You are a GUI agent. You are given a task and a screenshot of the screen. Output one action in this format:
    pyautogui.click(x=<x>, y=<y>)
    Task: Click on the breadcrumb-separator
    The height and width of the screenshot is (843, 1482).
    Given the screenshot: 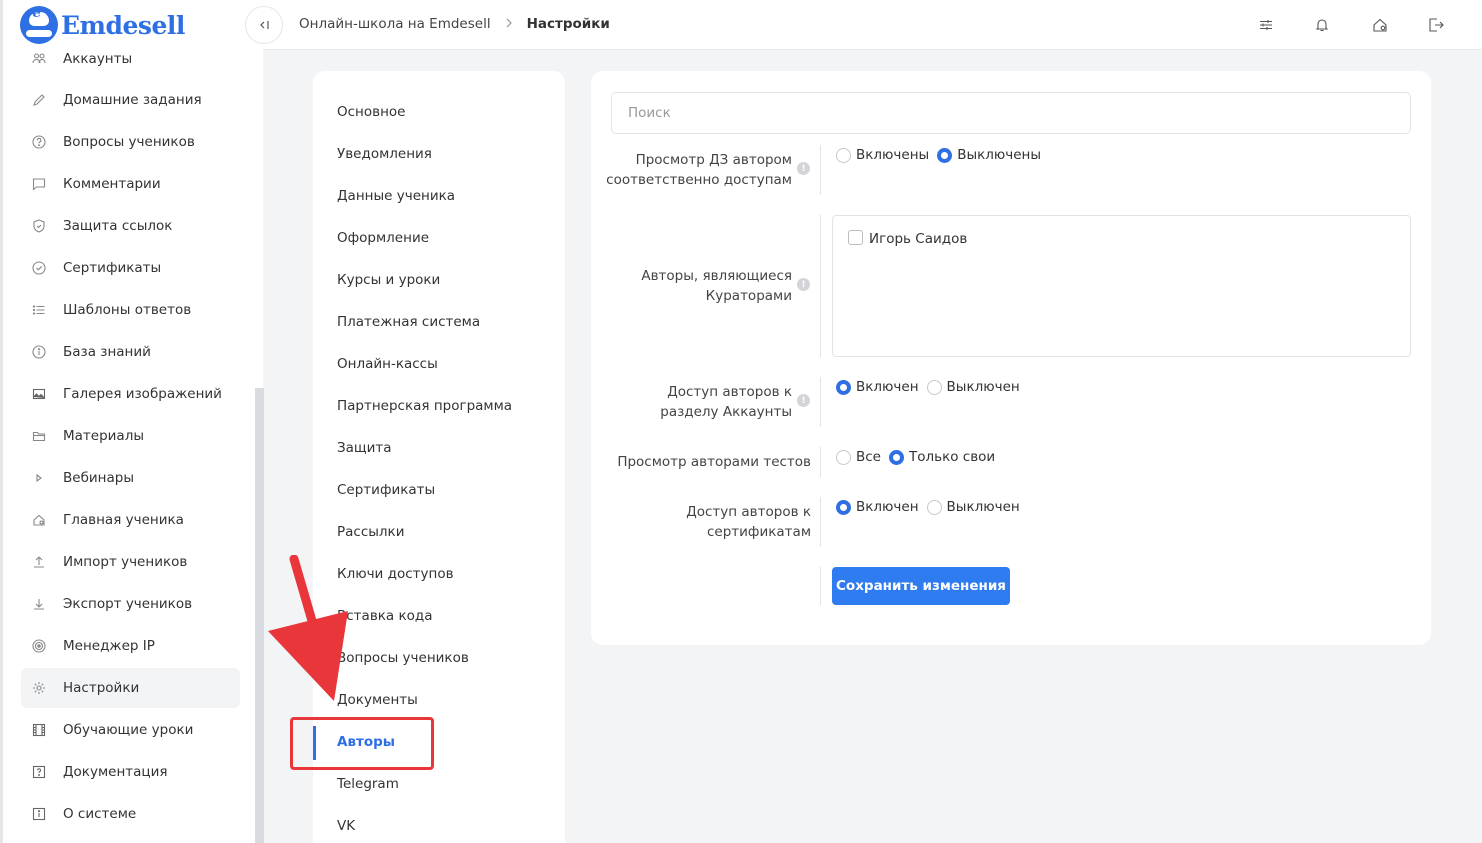 What is the action you would take?
    pyautogui.click(x=509, y=24)
    